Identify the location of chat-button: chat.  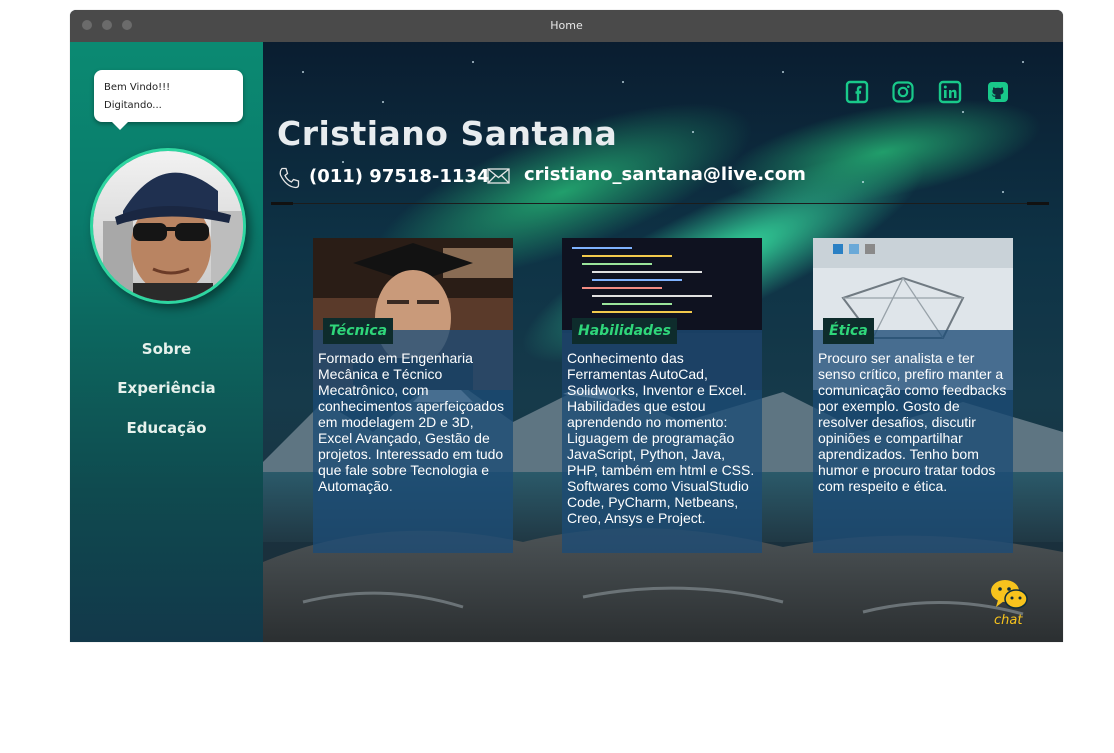
(1009, 603).